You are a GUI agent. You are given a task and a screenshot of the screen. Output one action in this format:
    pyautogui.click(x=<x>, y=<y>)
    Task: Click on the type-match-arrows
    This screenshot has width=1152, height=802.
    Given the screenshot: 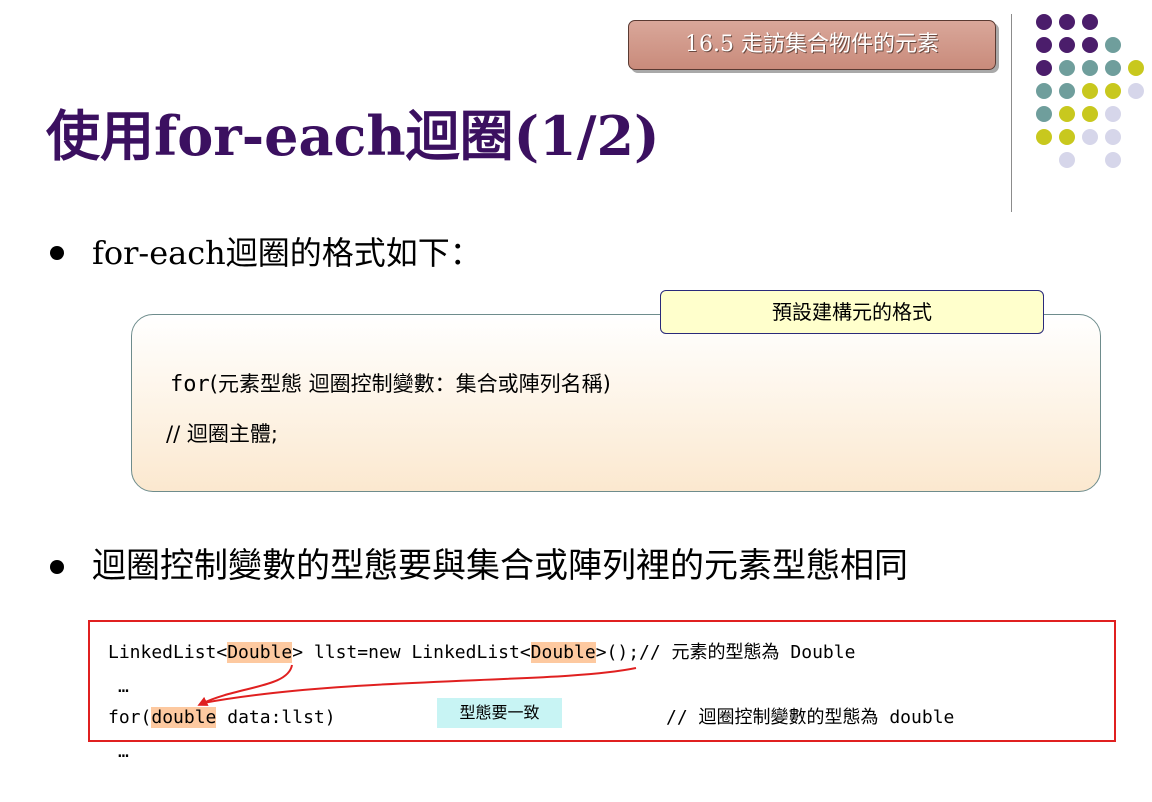 What is the action you would take?
    pyautogui.click(x=417, y=685)
    